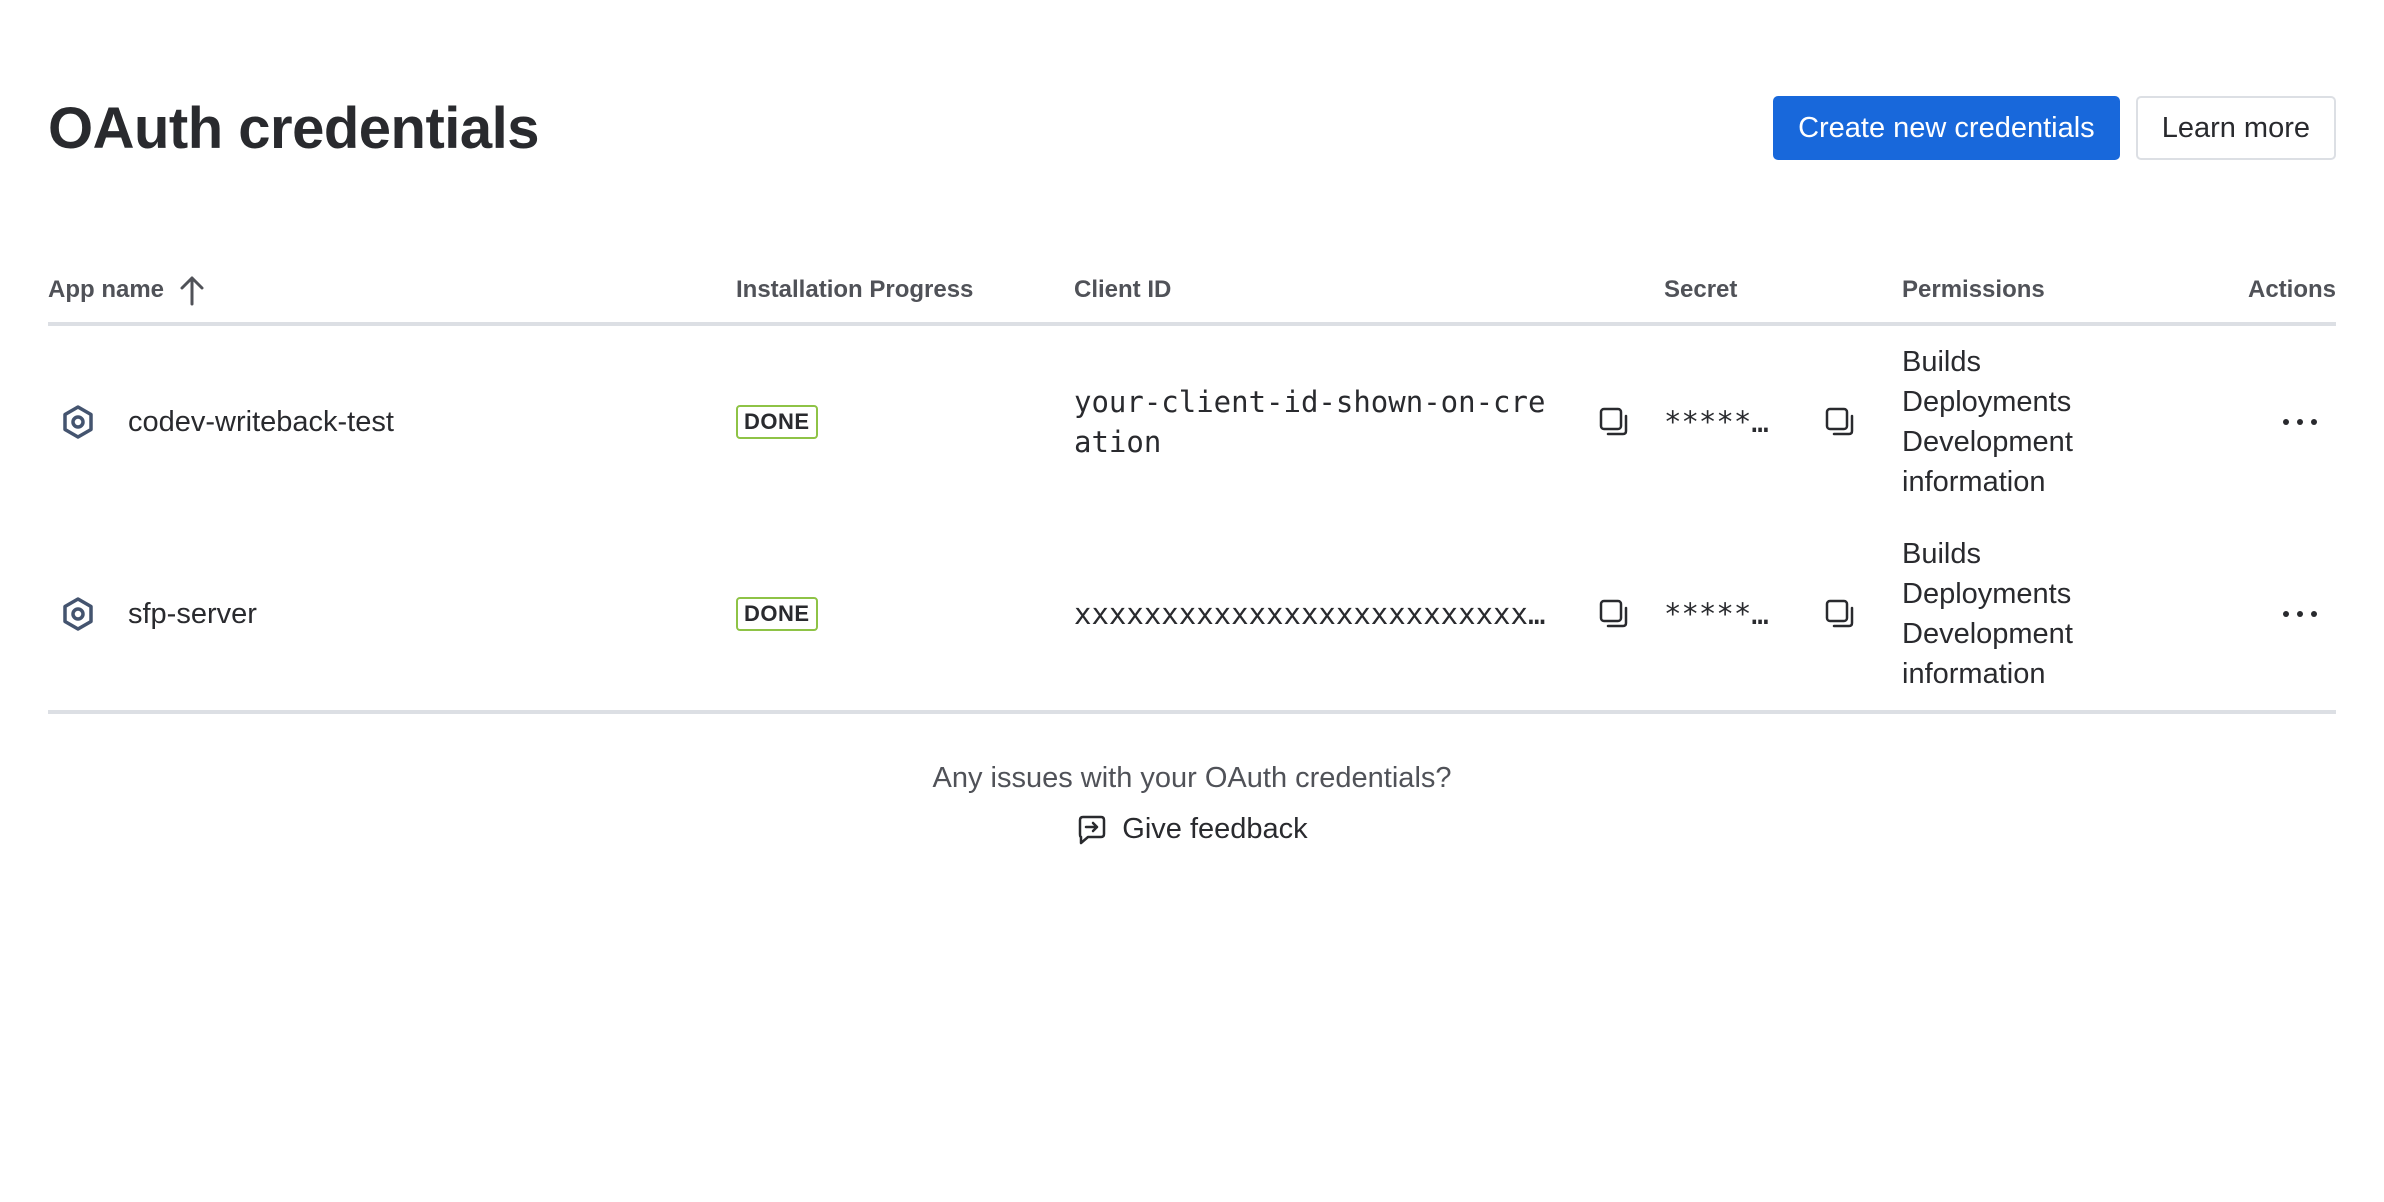 This screenshot has height=1202, width=2384. What do you see at coordinates (1310, 422) in the screenshot?
I see `client-id-value: your-client-id-shown-on-creation` at bounding box center [1310, 422].